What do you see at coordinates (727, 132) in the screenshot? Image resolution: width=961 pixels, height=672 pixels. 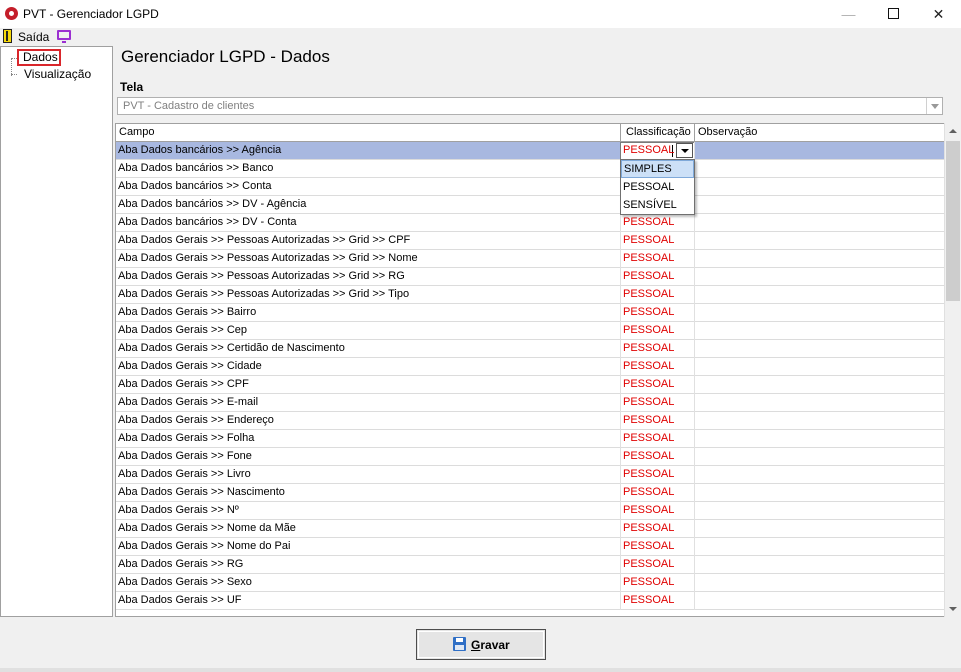 I see `column-header-observacao: Observação` at bounding box center [727, 132].